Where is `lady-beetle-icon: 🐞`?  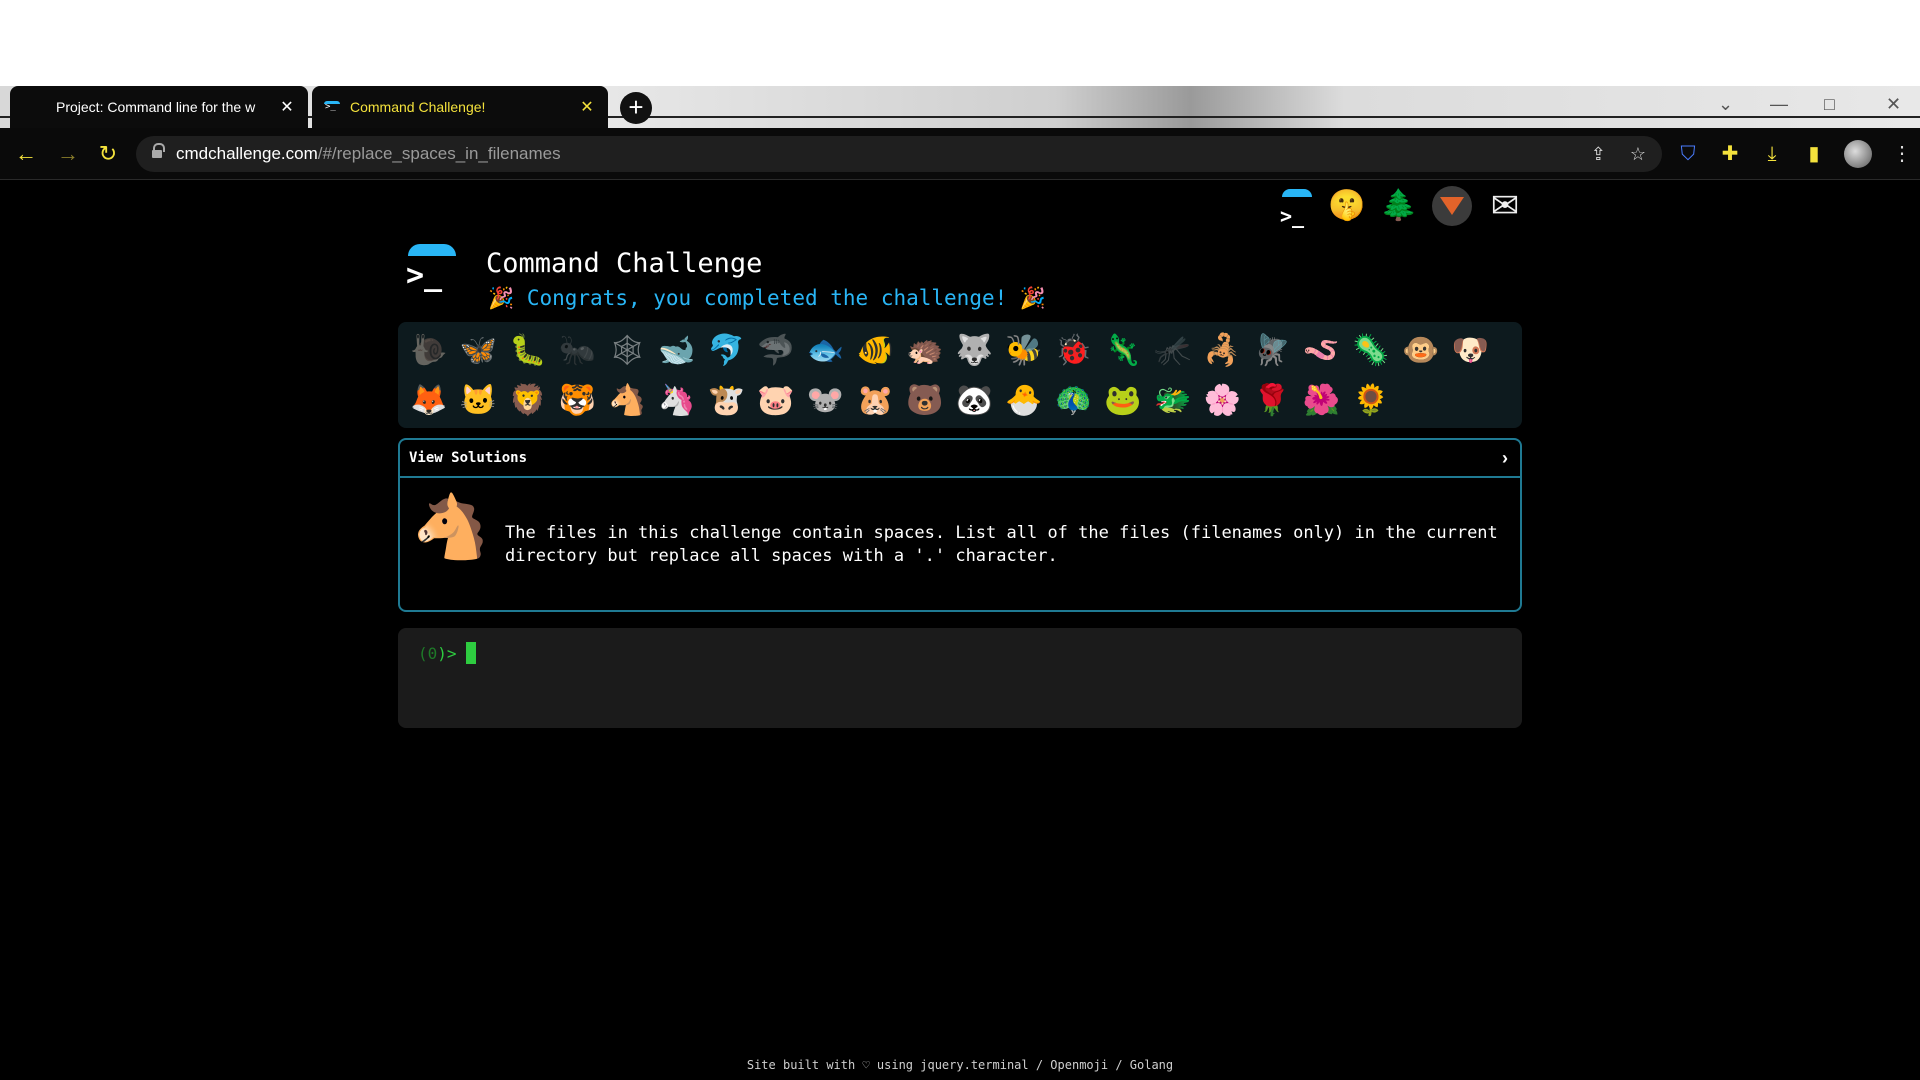
lady-beetle-icon: 🐞 is located at coordinates (1074, 351).